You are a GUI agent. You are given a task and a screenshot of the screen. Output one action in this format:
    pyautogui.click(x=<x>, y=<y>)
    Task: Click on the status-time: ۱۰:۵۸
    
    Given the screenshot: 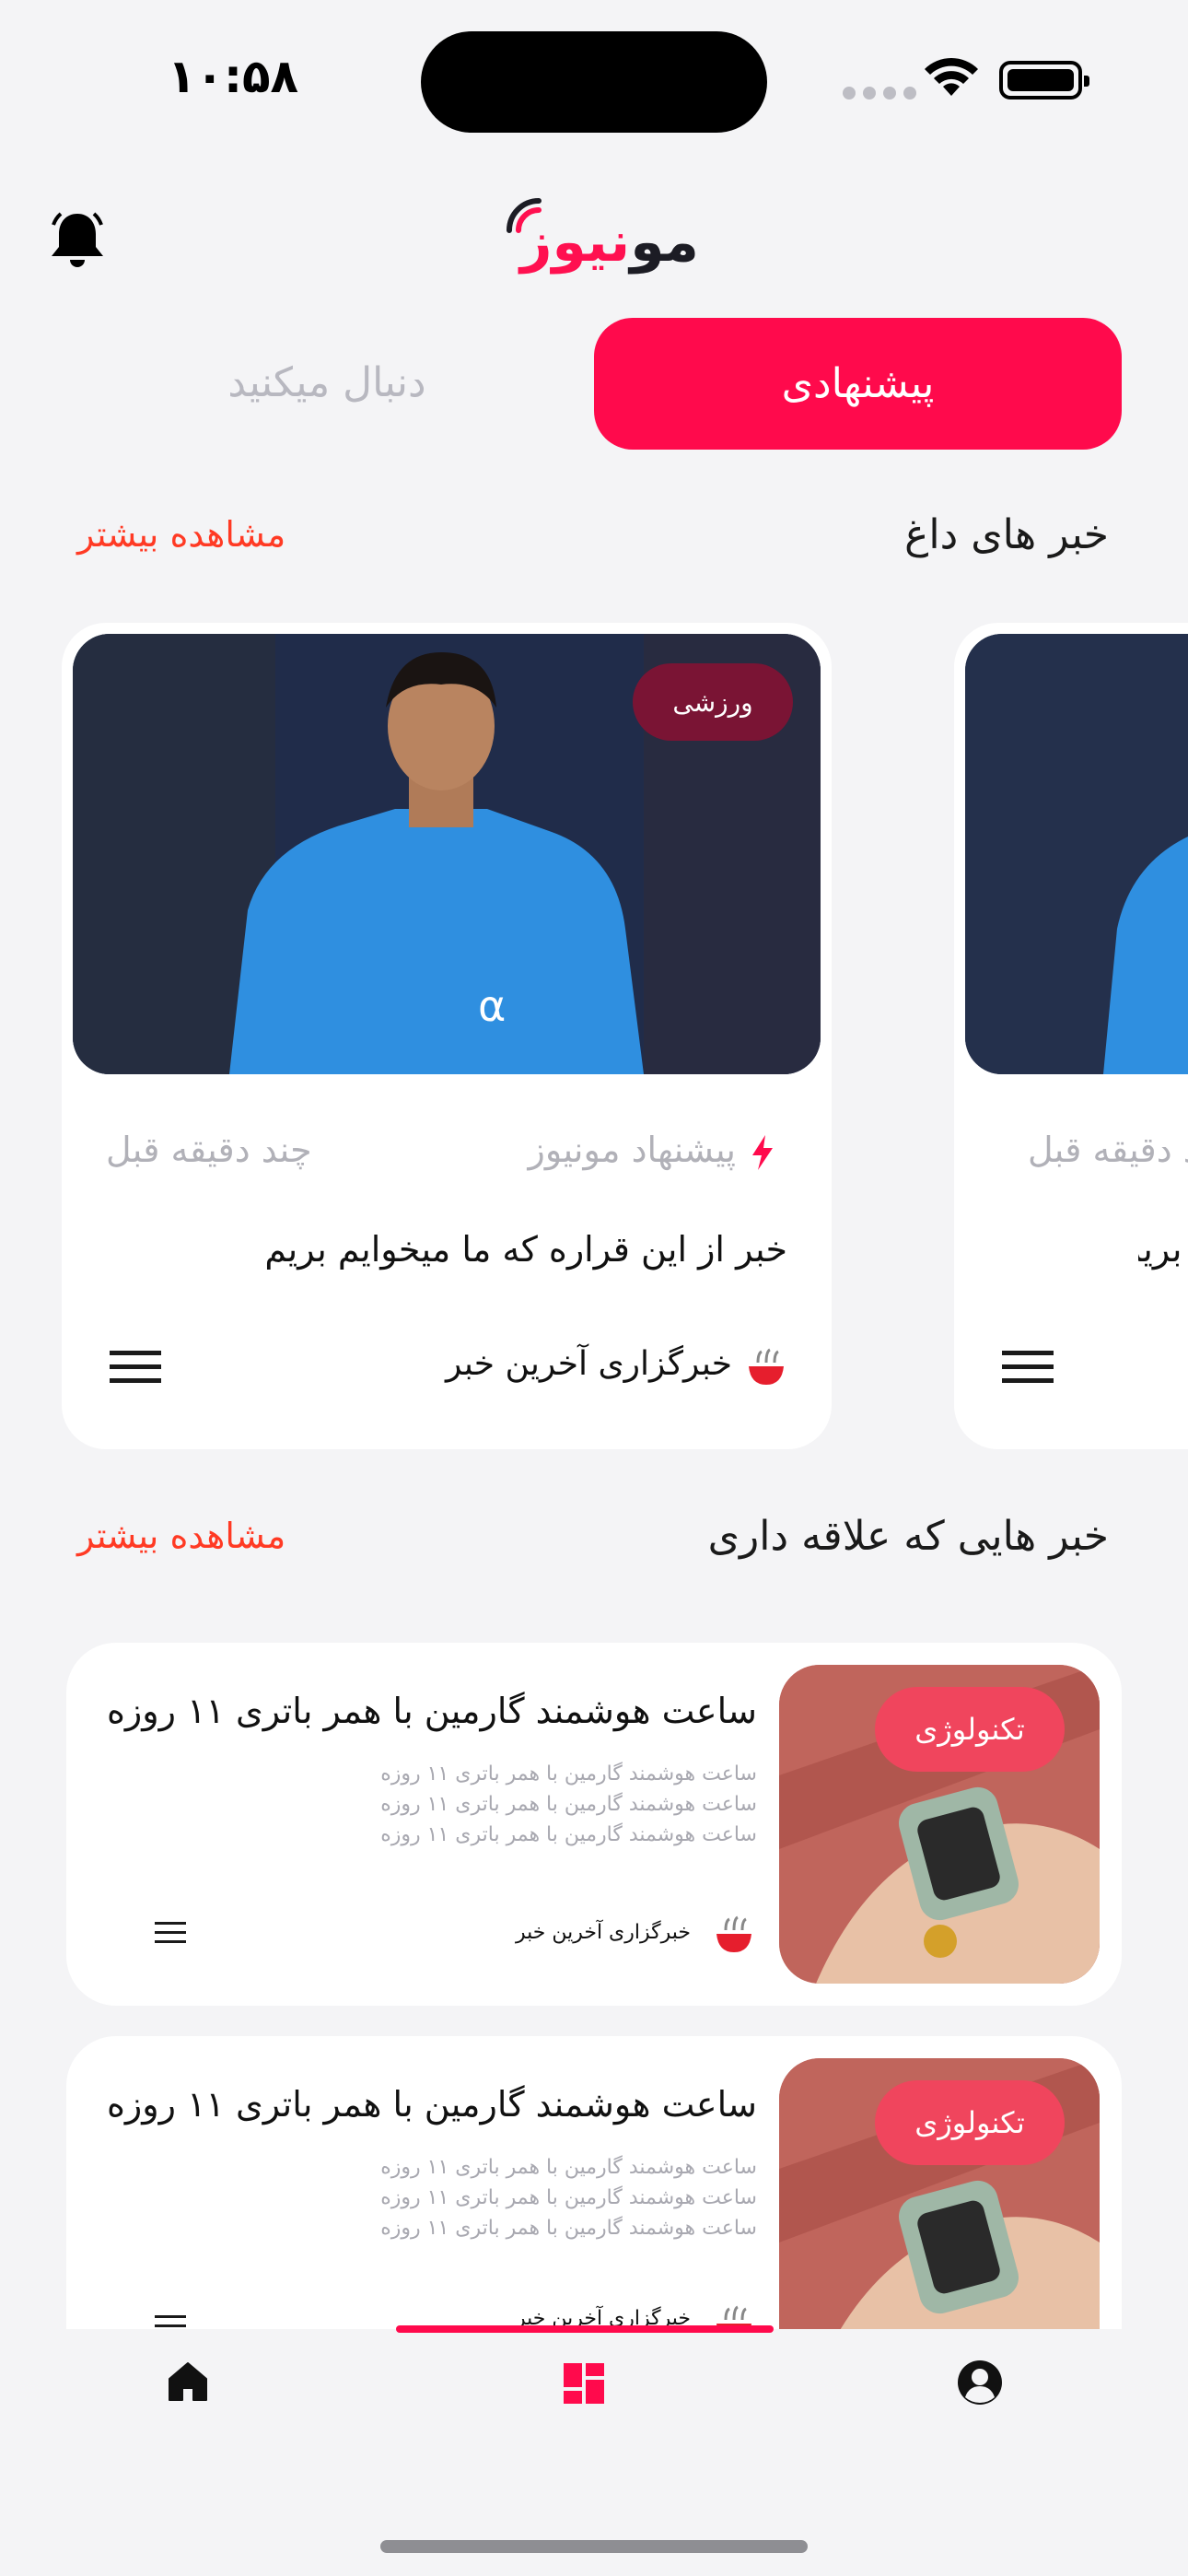 What is the action you would take?
    pyautogui.click(x=233, y=76)
    